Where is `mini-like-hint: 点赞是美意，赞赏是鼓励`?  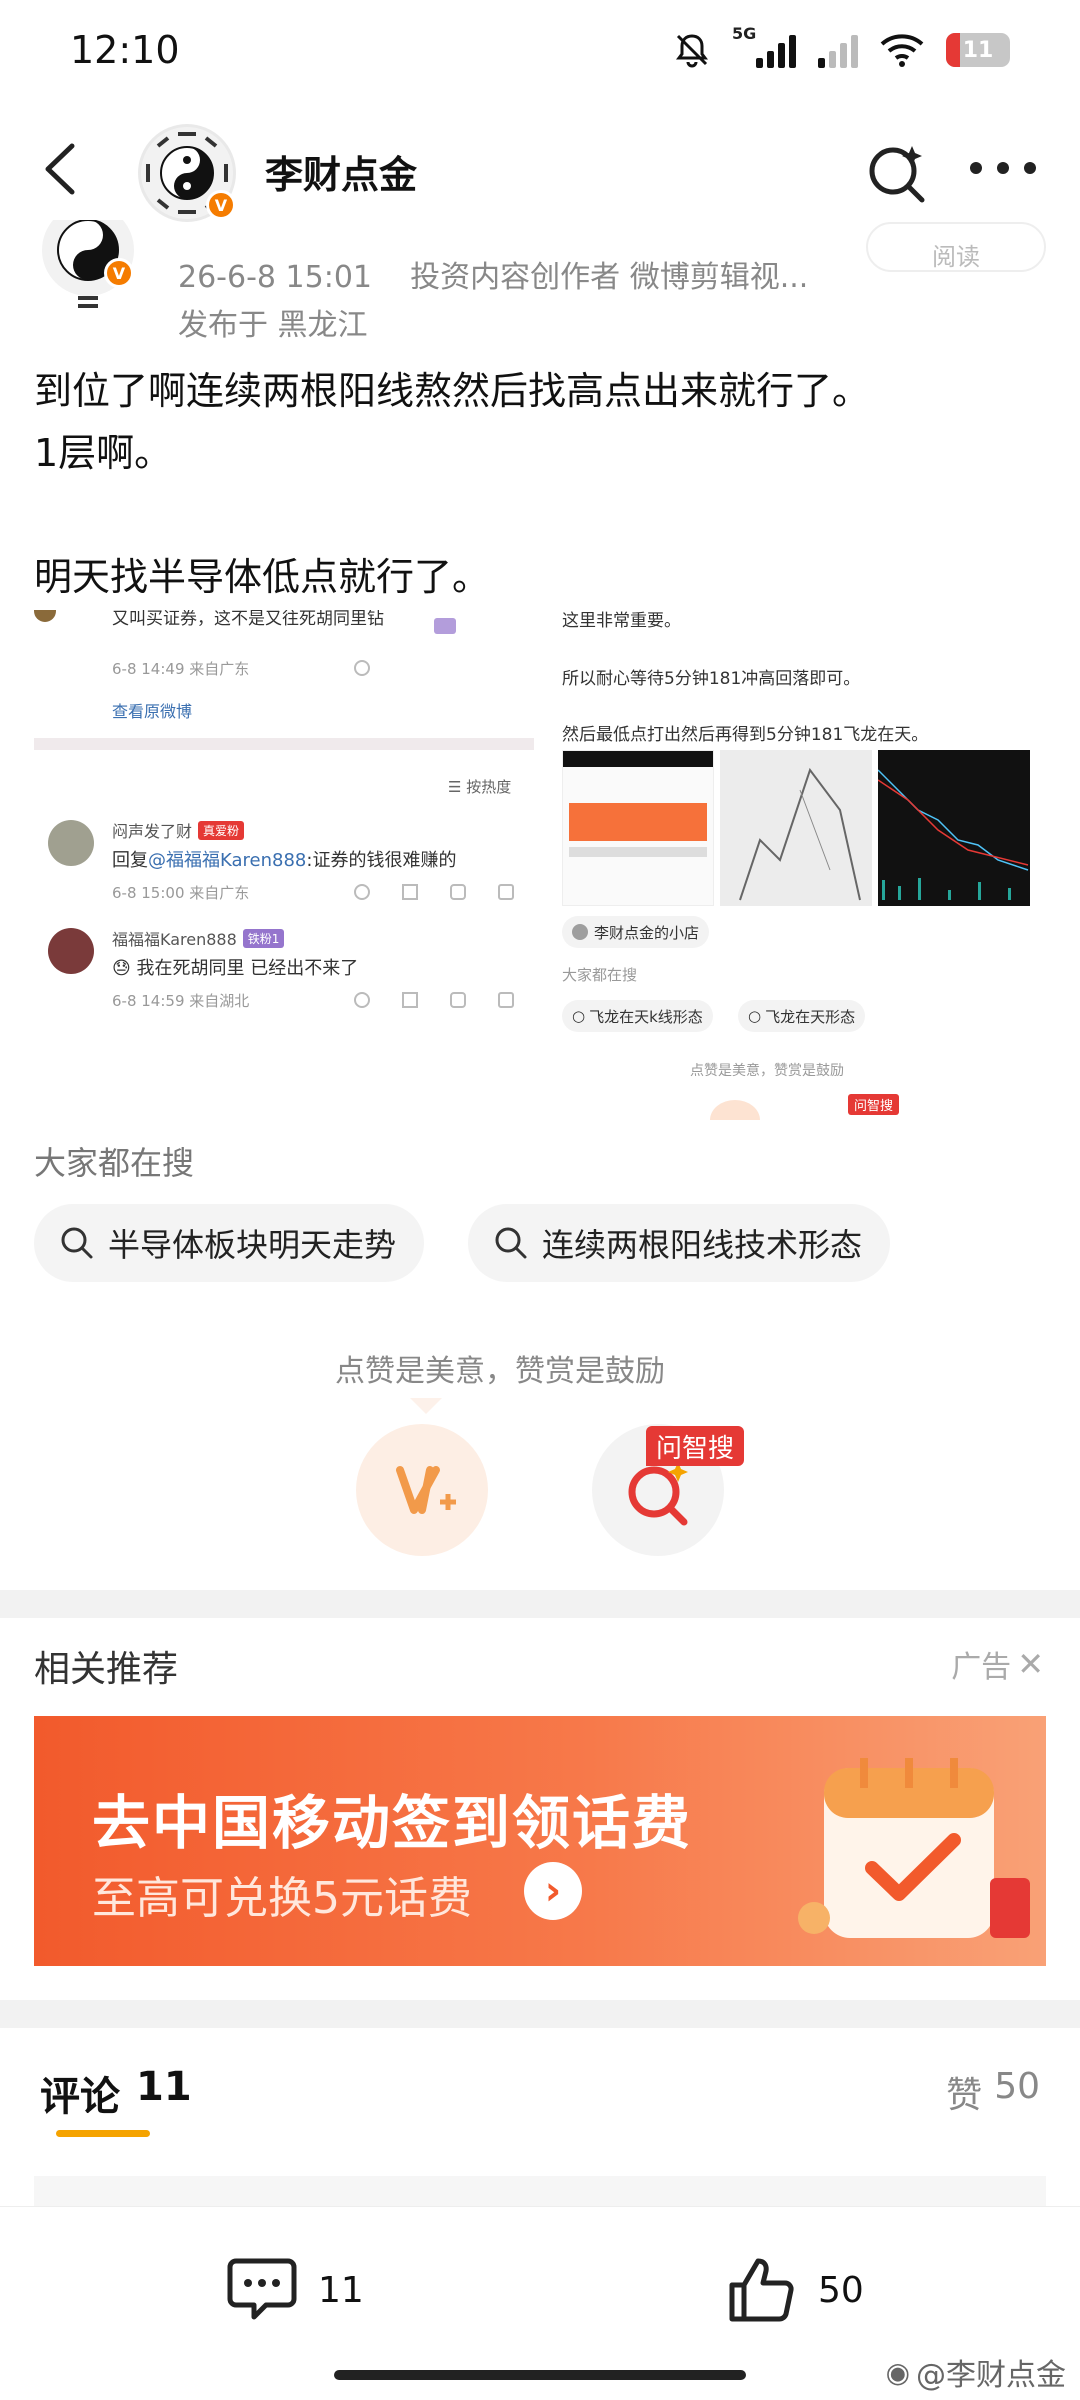 mini-like-hint: 点赞是美意，赞赏是鼓励 is located at coordinates (767, 1071).